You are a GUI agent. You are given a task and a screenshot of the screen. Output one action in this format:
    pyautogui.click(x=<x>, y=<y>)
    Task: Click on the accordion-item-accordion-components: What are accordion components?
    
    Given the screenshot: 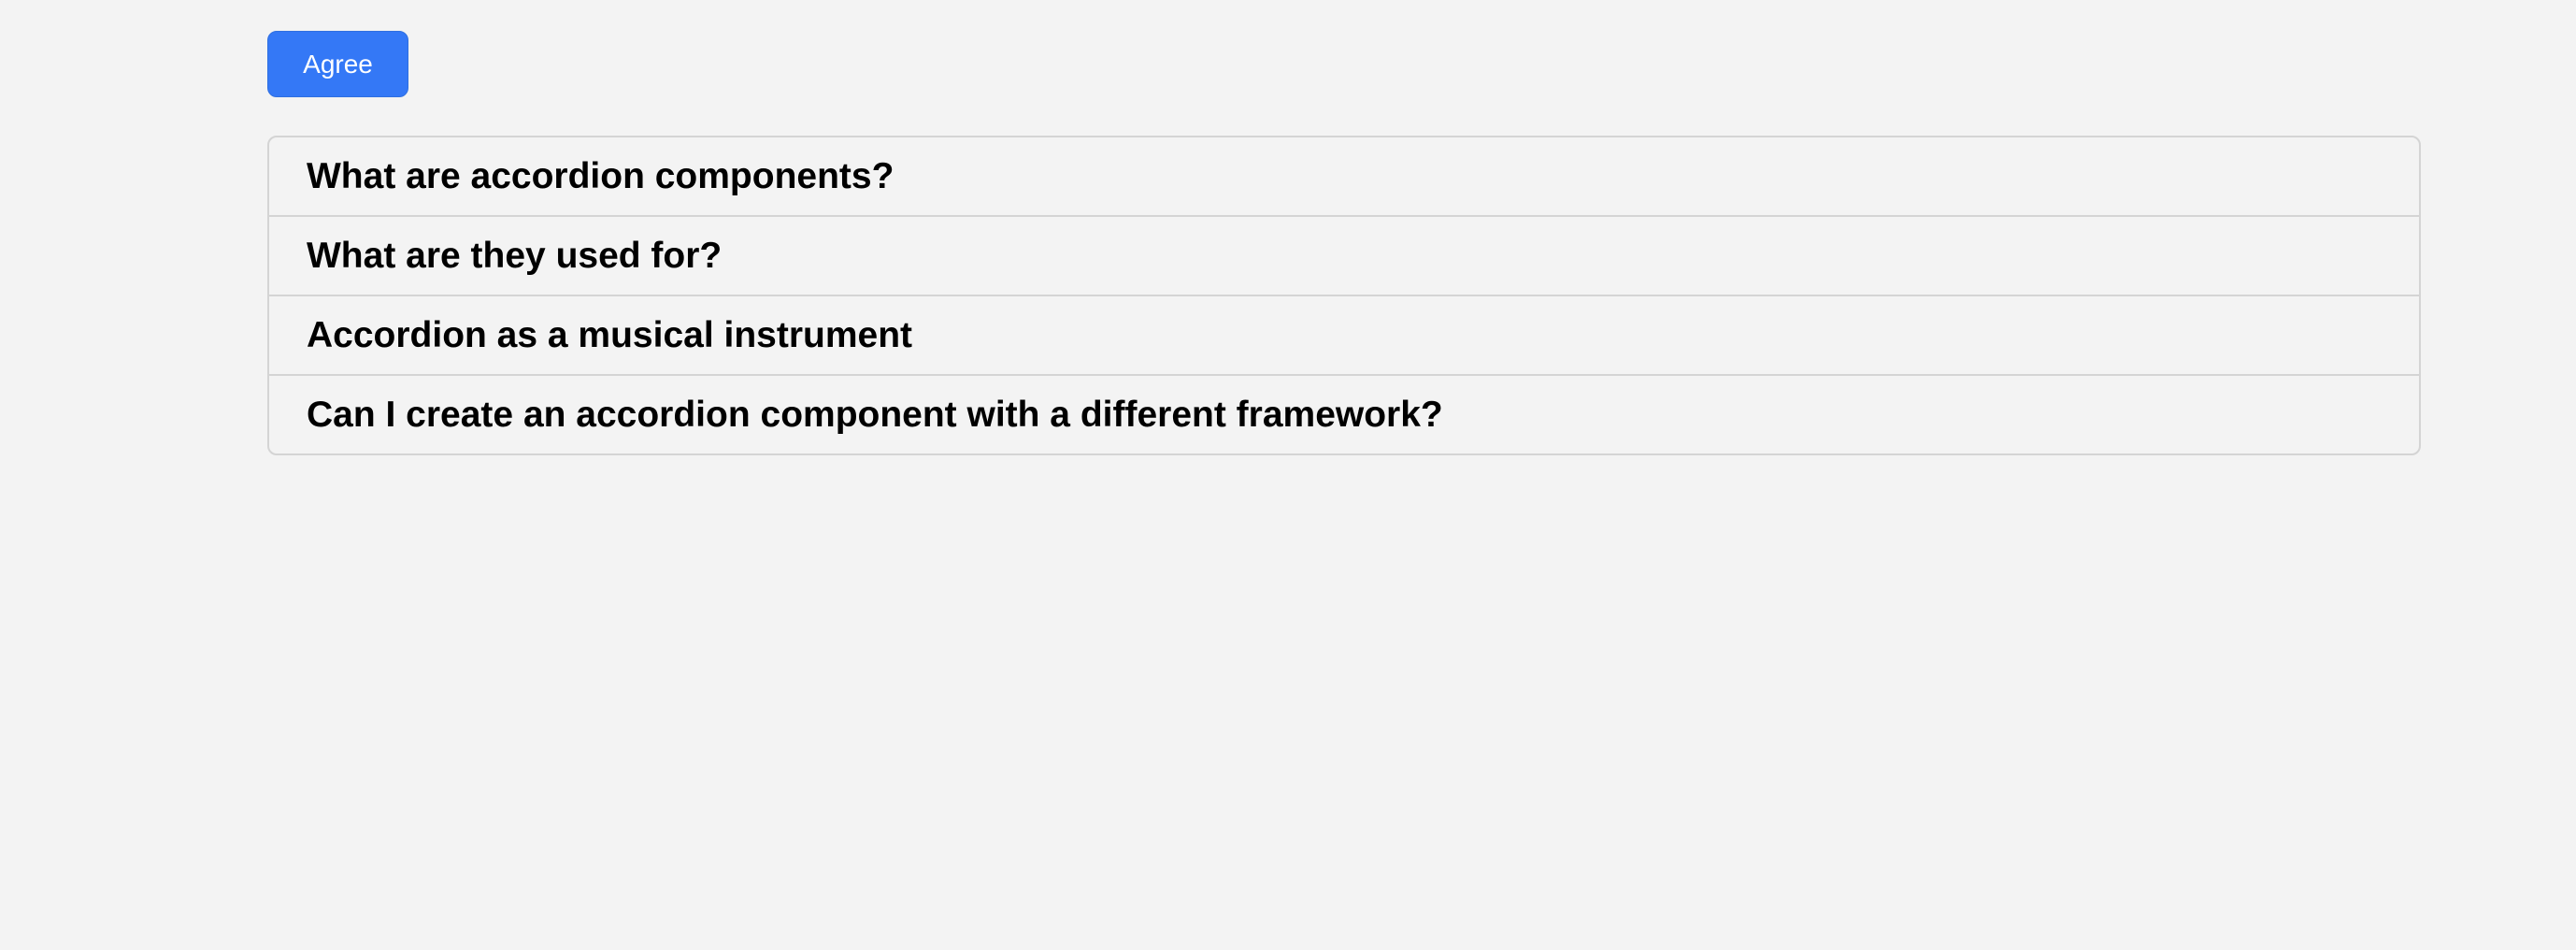 What is the action you would take?
    pyautogui.click(x=1344, y=177)
    